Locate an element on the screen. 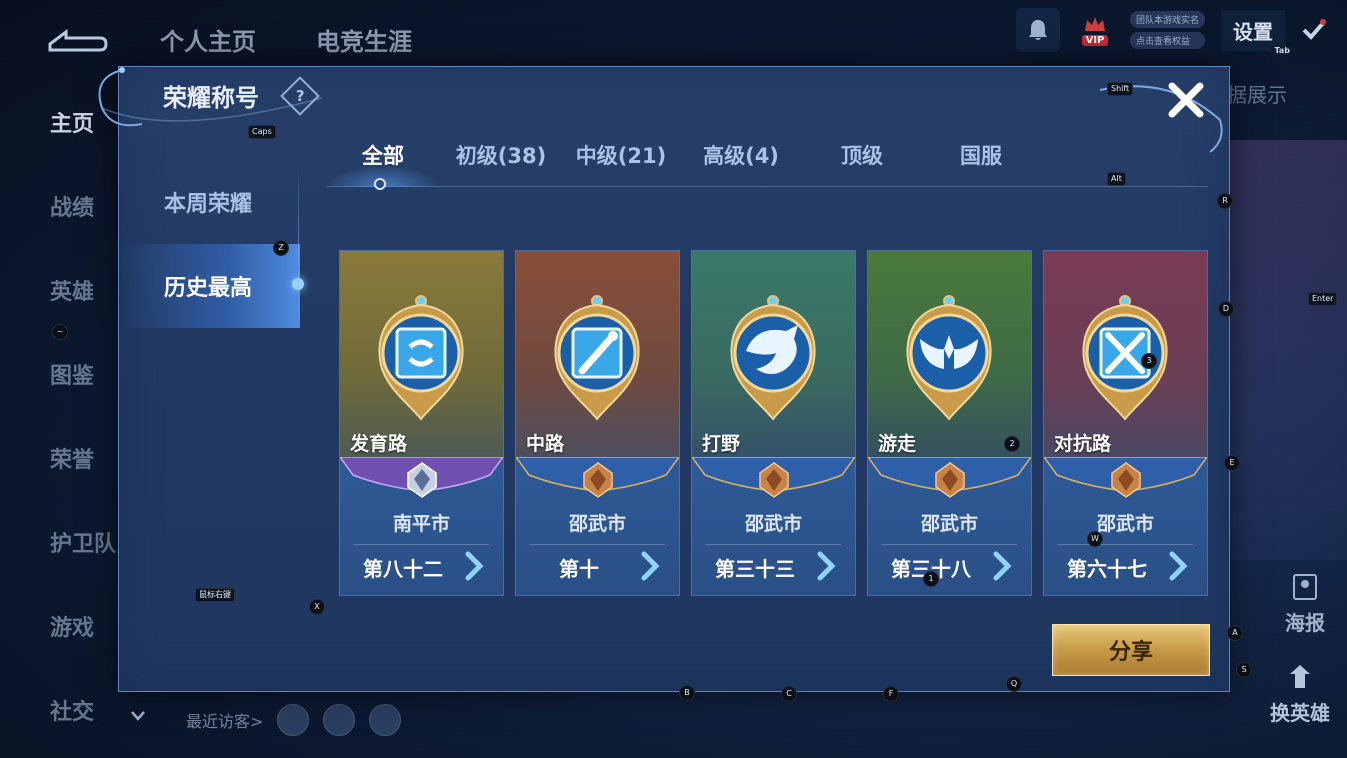 The width and height of the screenshot is (1347, 758). dragon-icon is located at coordinates (773, 358).